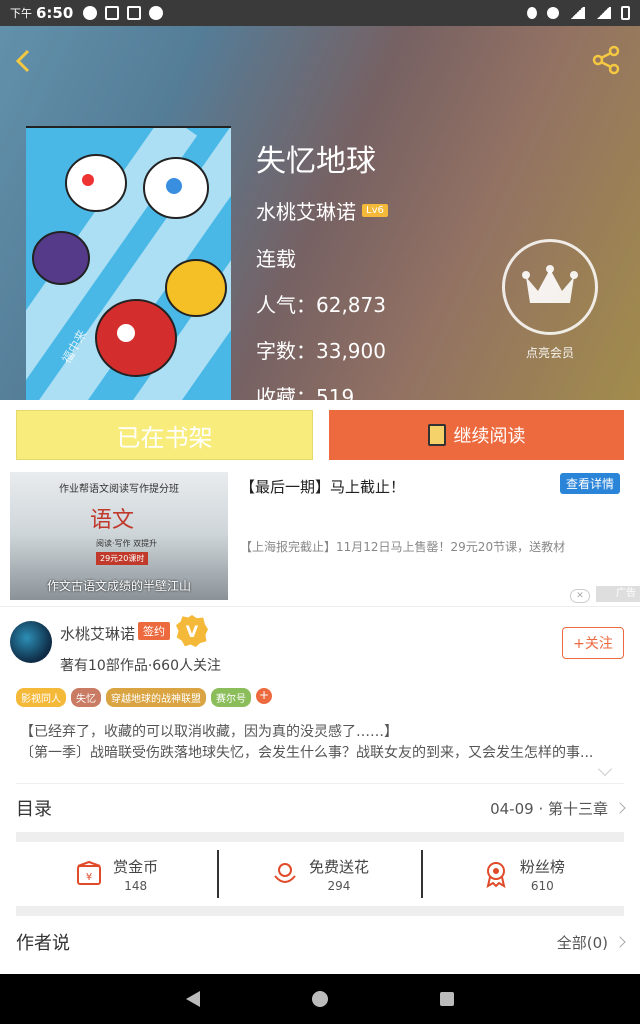 The width and height of the screenshot is (640, 1024). What do you see at coordinates (320, 435) in the screenshot?
I see `action-bar: 已在书架 继续阅读` at bounding box center [320, 435].